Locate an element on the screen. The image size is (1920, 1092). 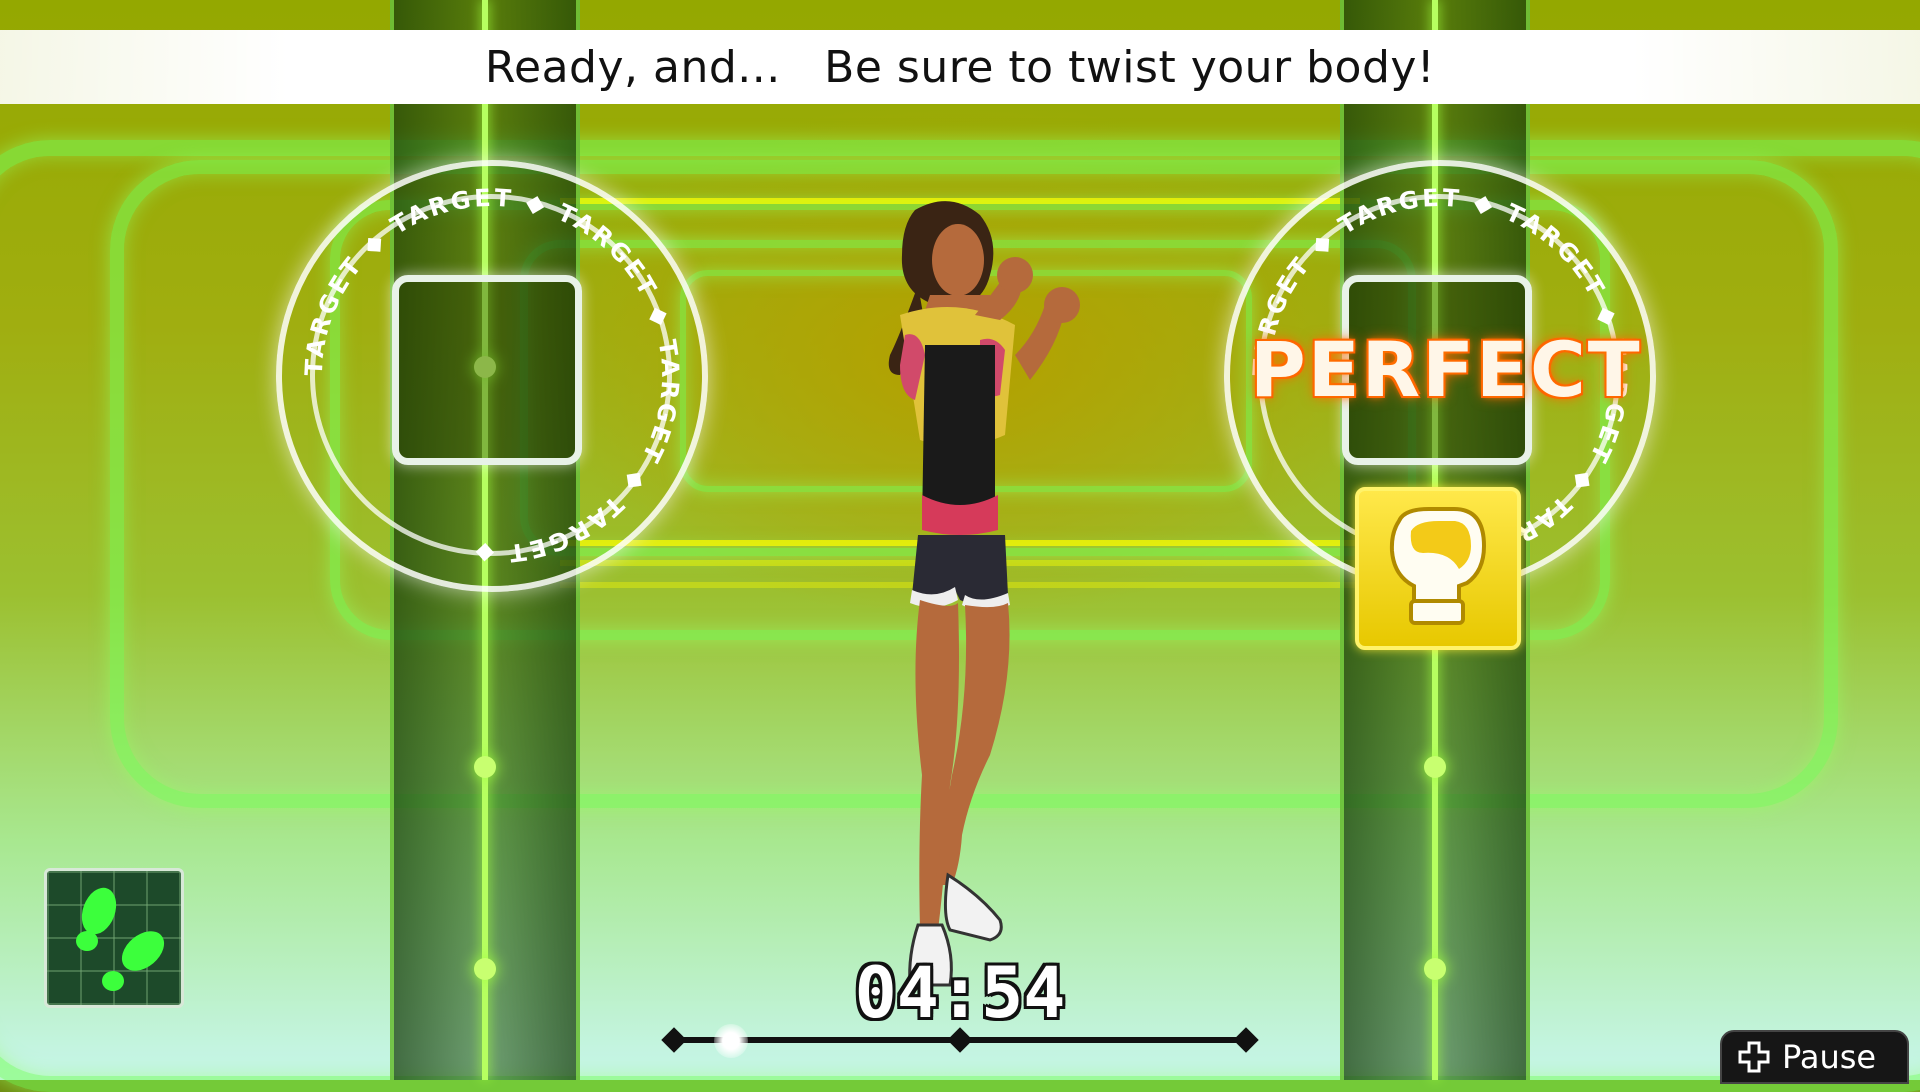
boxing-glove-icon is located at coordinates (1438, 566).